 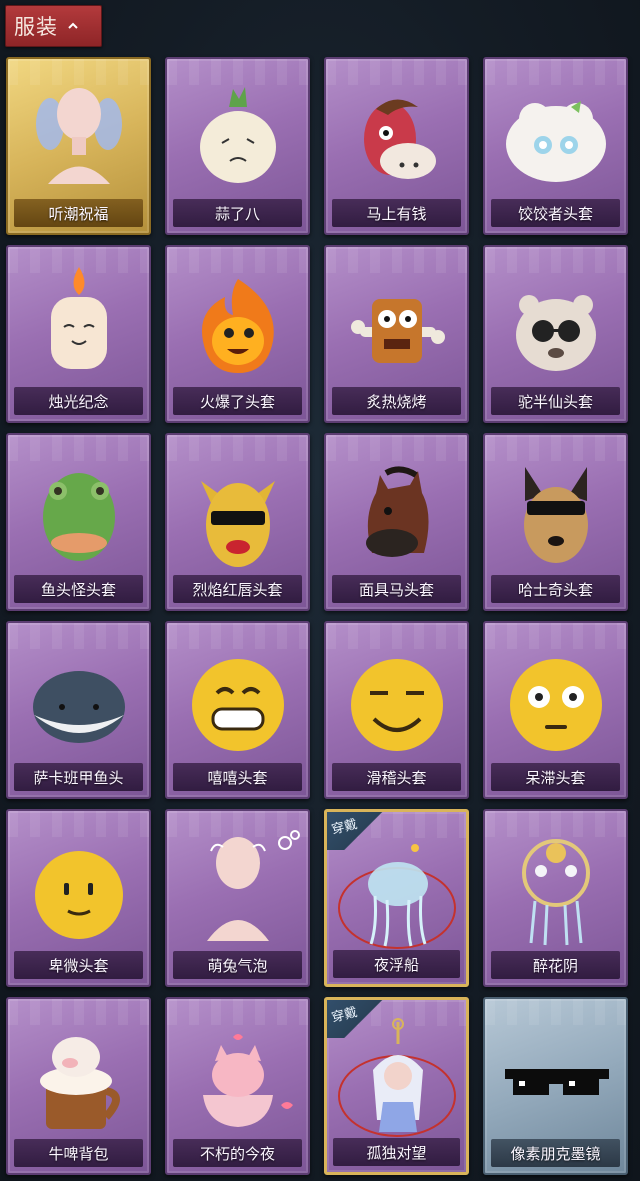 I want to click on costume-card-bunny-bubble: 萌兔气泡, so click(x=237, y=898).